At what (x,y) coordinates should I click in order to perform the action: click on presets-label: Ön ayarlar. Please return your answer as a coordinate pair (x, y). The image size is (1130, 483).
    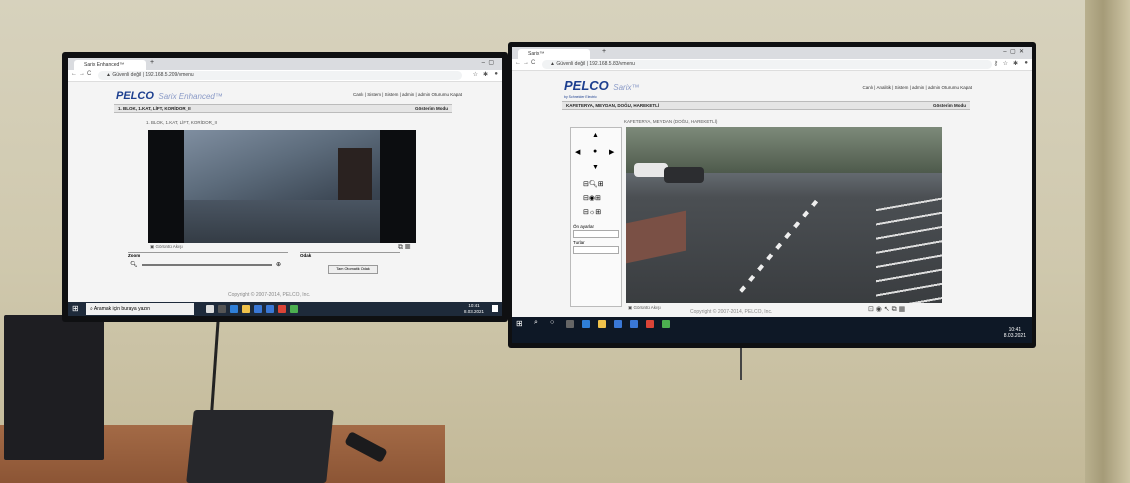
    Looking at the image, I should click on (584, 226).